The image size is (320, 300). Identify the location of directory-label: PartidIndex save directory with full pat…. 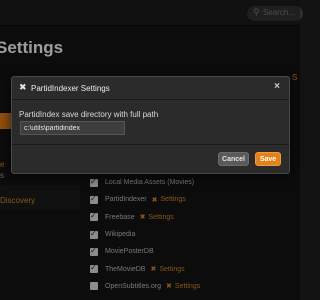
(89, 114).